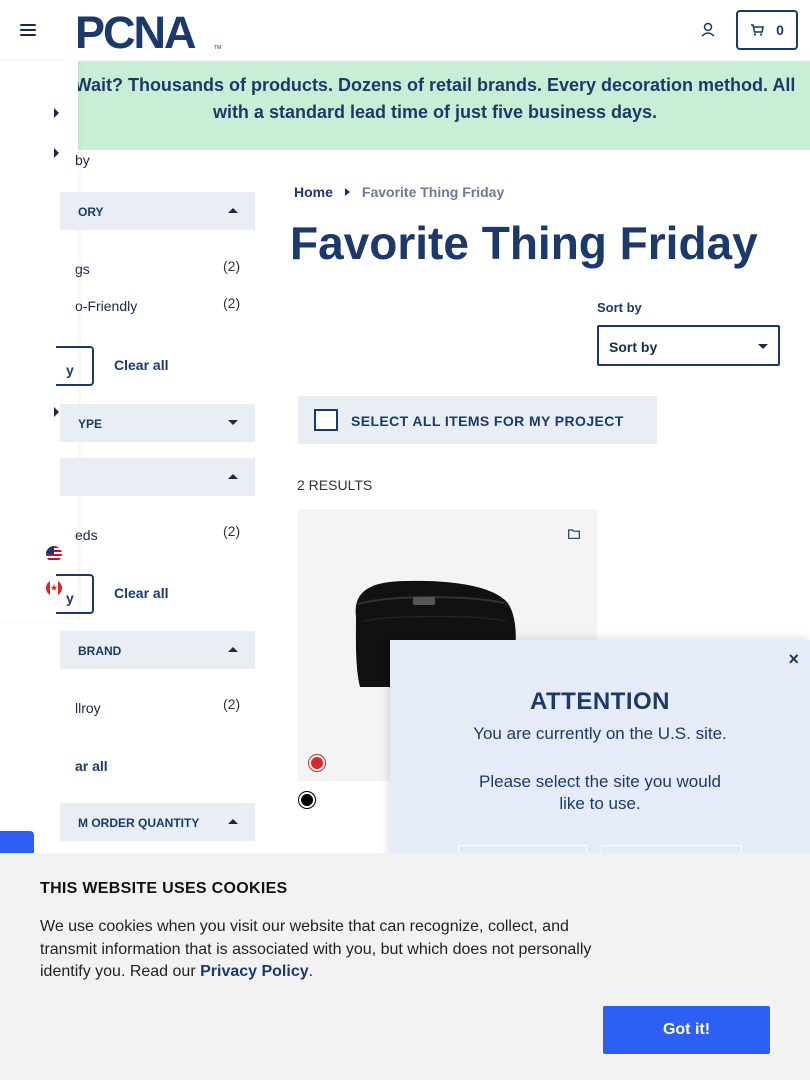  Describe the element at coordinates (767, 30) in the screenshot. I see `cart-button: 0` at that location.